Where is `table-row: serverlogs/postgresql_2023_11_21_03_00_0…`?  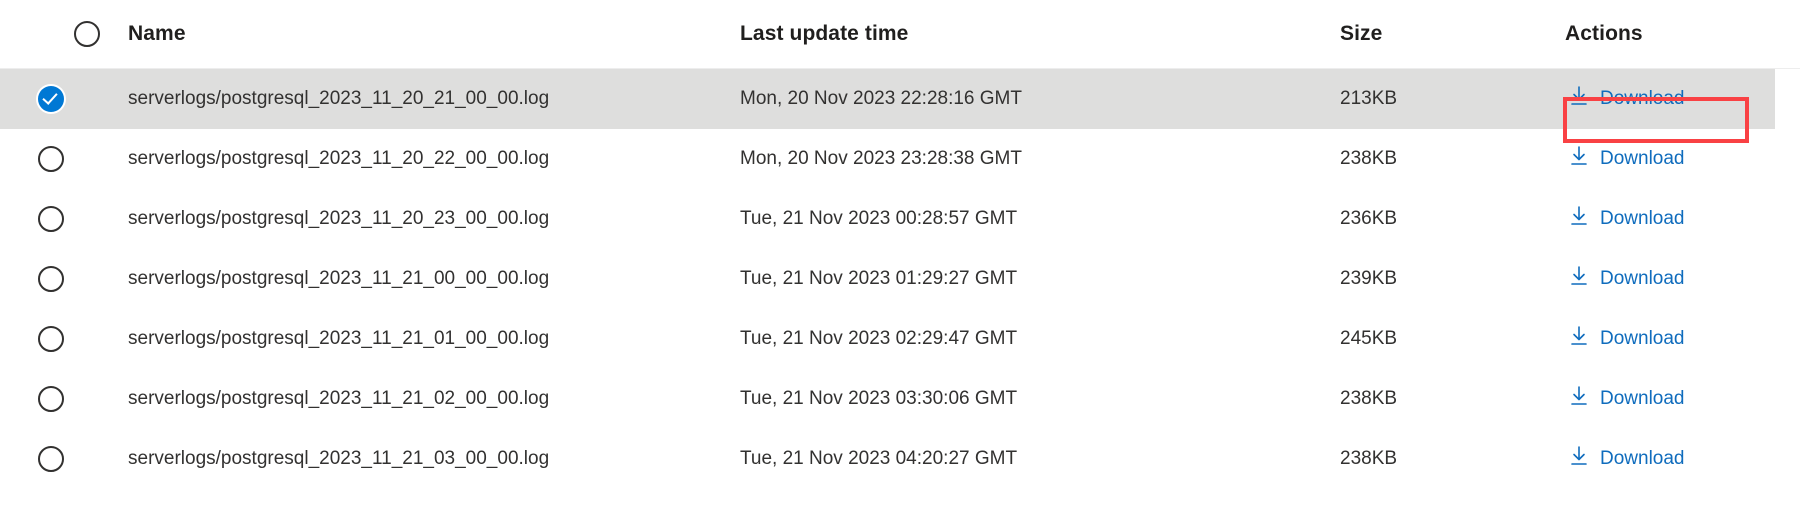
table-row: serverlogs/postgresql_2023_11_21_03_00_0… is located at coordinates (900, 459).